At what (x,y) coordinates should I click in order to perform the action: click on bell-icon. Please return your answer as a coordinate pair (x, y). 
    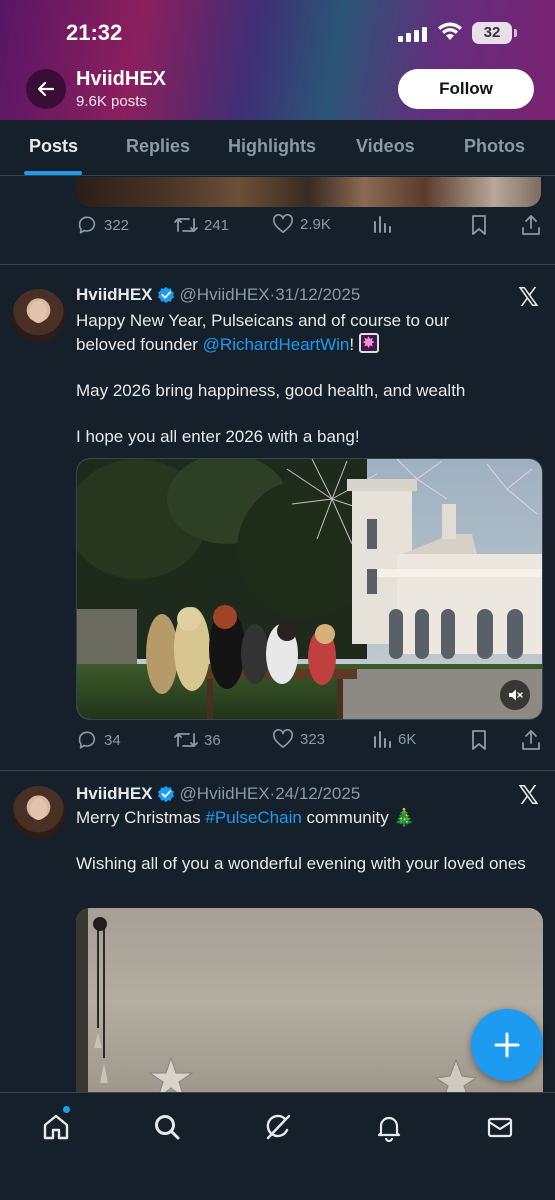
    Looking at the image, I should click on (389, 1129).